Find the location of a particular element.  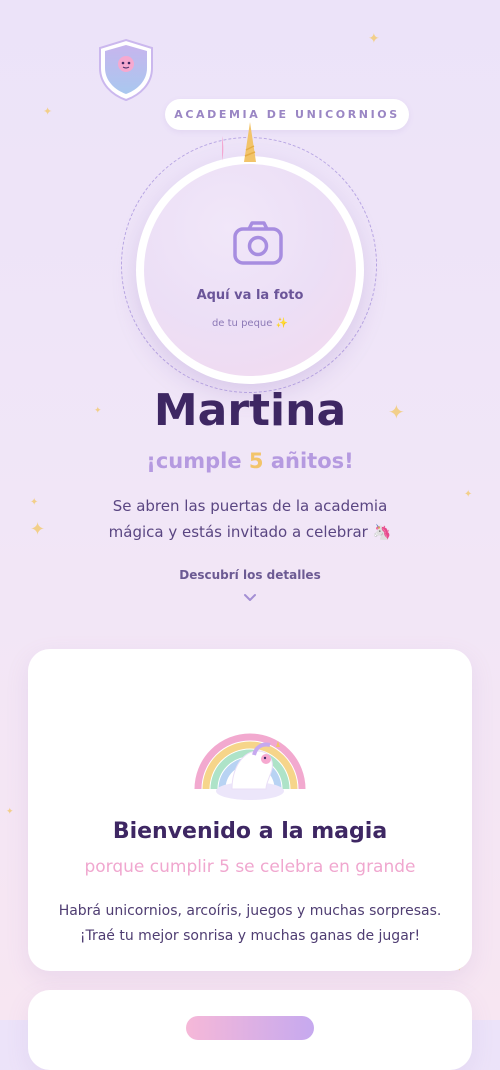

shield-unicorn-icon is located at coordinates (126, 70).